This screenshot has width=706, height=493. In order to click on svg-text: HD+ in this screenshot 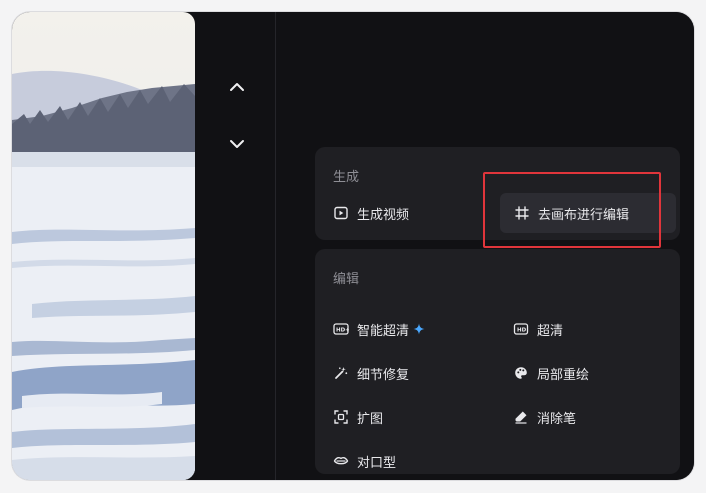, I will do `click(342, 331)`.